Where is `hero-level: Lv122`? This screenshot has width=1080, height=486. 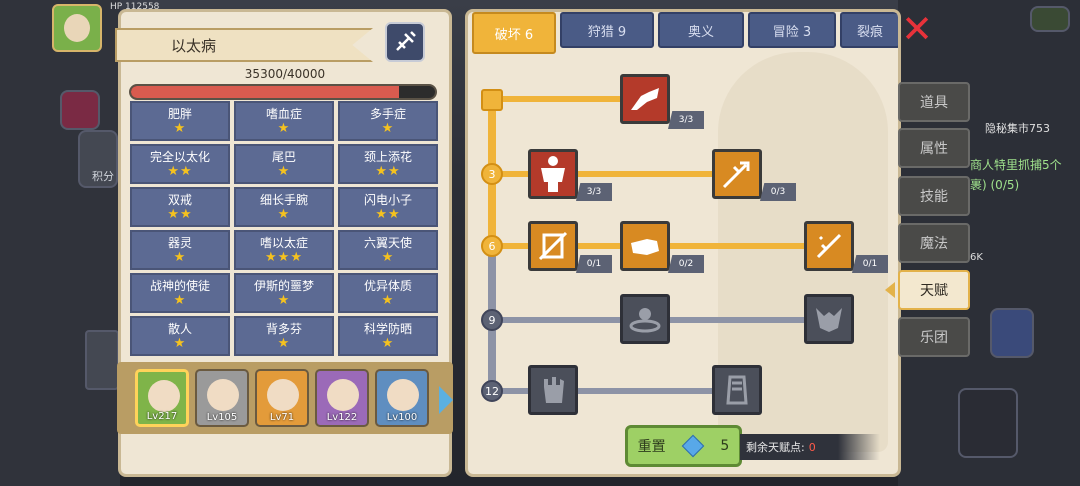
hero-level: Lv122 is located at coordinates (342, 417).